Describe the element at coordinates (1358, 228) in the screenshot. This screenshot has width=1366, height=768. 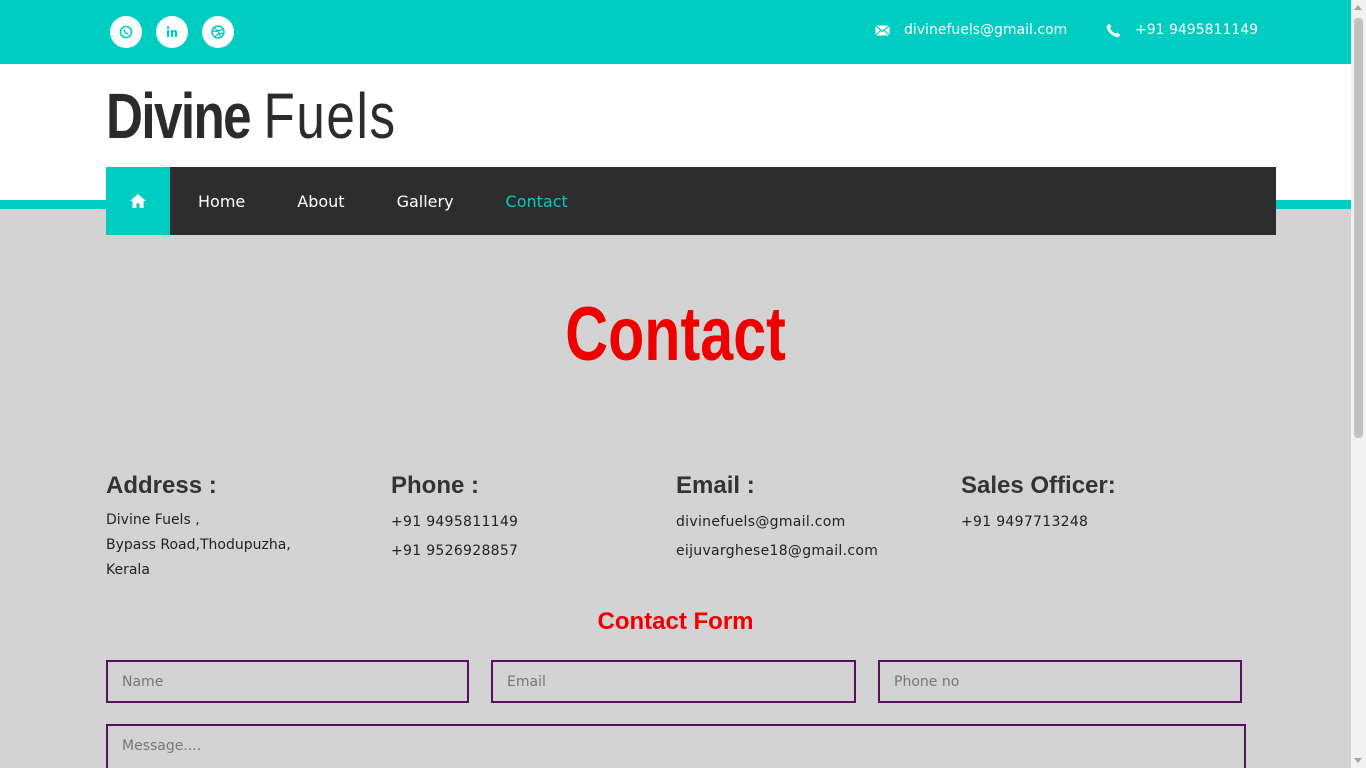
I see `scroll-thumb` at that location.